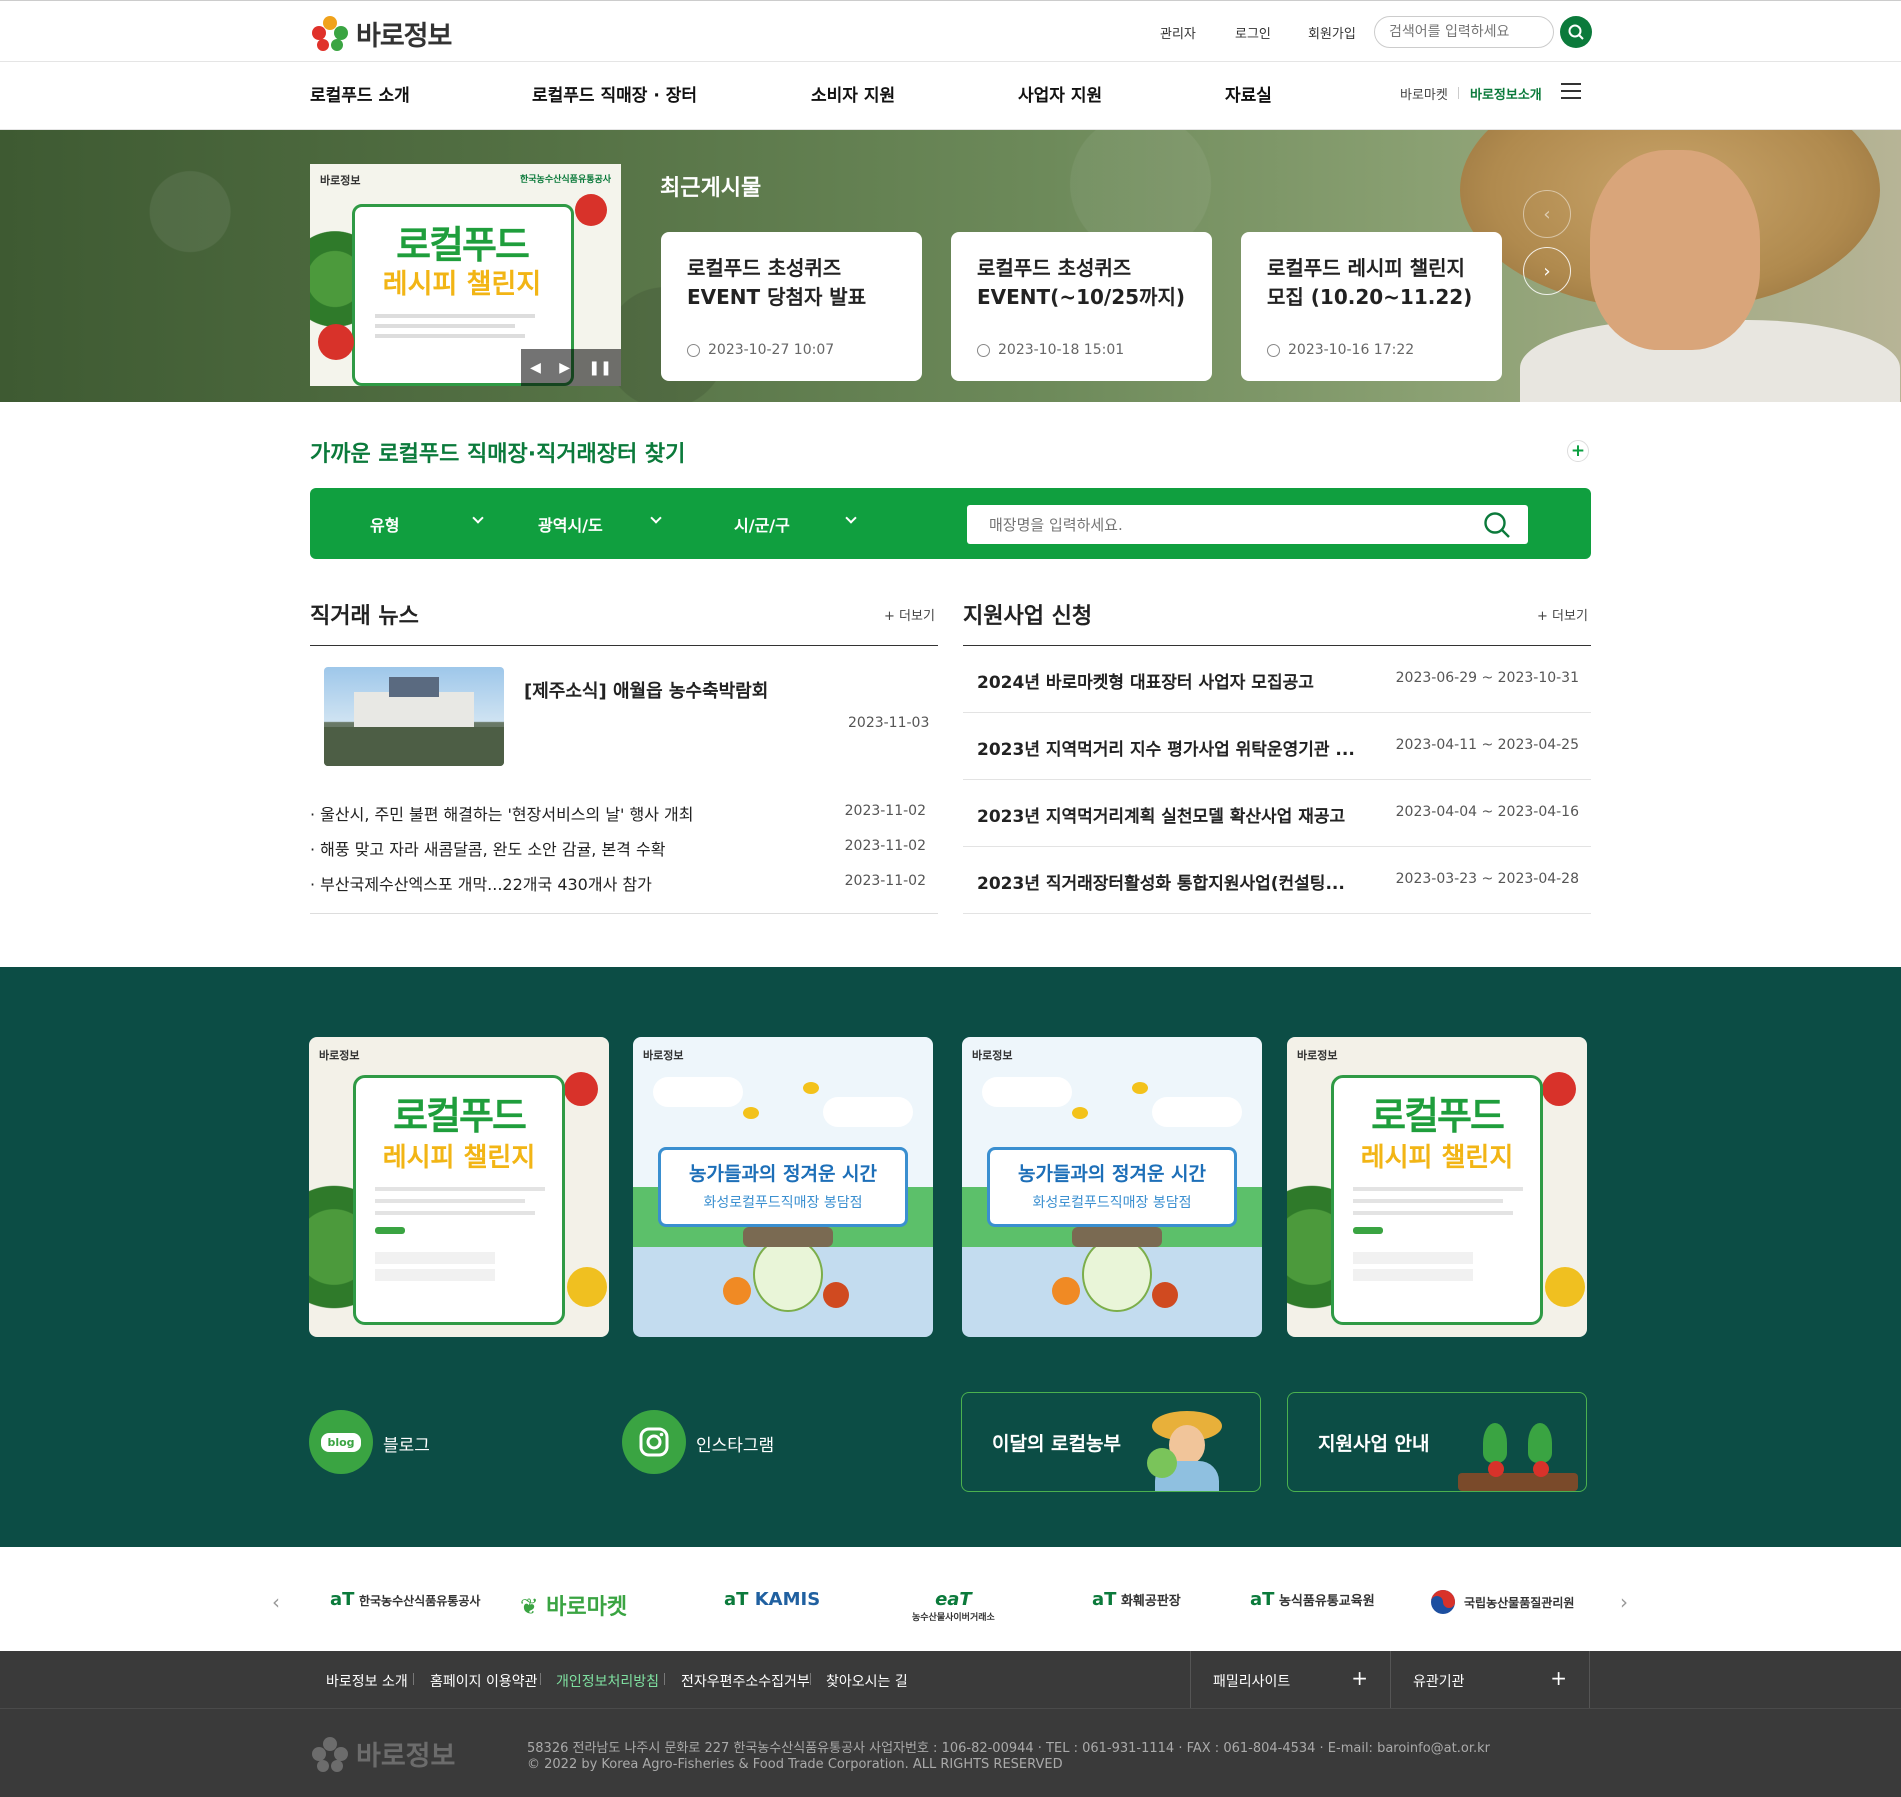 The height and width of the screenshot is (1797, 1901). Describe the element at coordinates (1326, 1601) in the screenshot. I see `partner-name: 농식품유통교육원` at that location.